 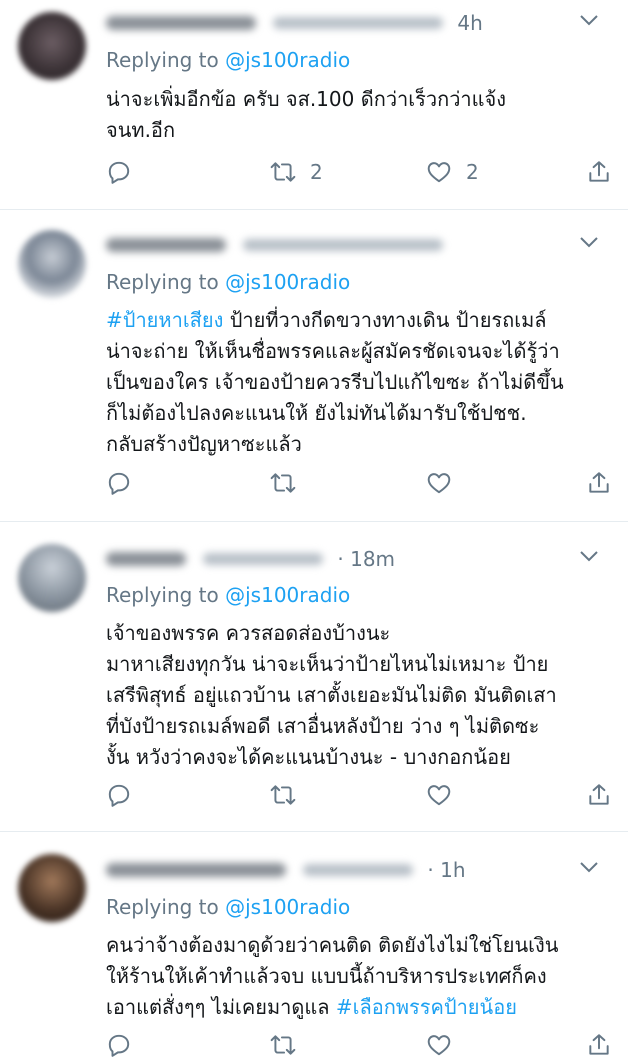 What do you see at coordinates (141, 130) in the screenshot?
I see `tweet-text-segment: จนท.อีก` at bounding box center [141, 130].